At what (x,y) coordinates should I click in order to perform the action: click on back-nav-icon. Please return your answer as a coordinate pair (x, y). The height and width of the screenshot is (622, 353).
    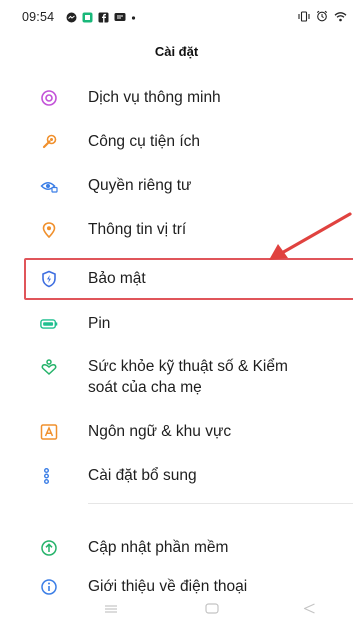
    Looking at the image, I should click on (309, 610).